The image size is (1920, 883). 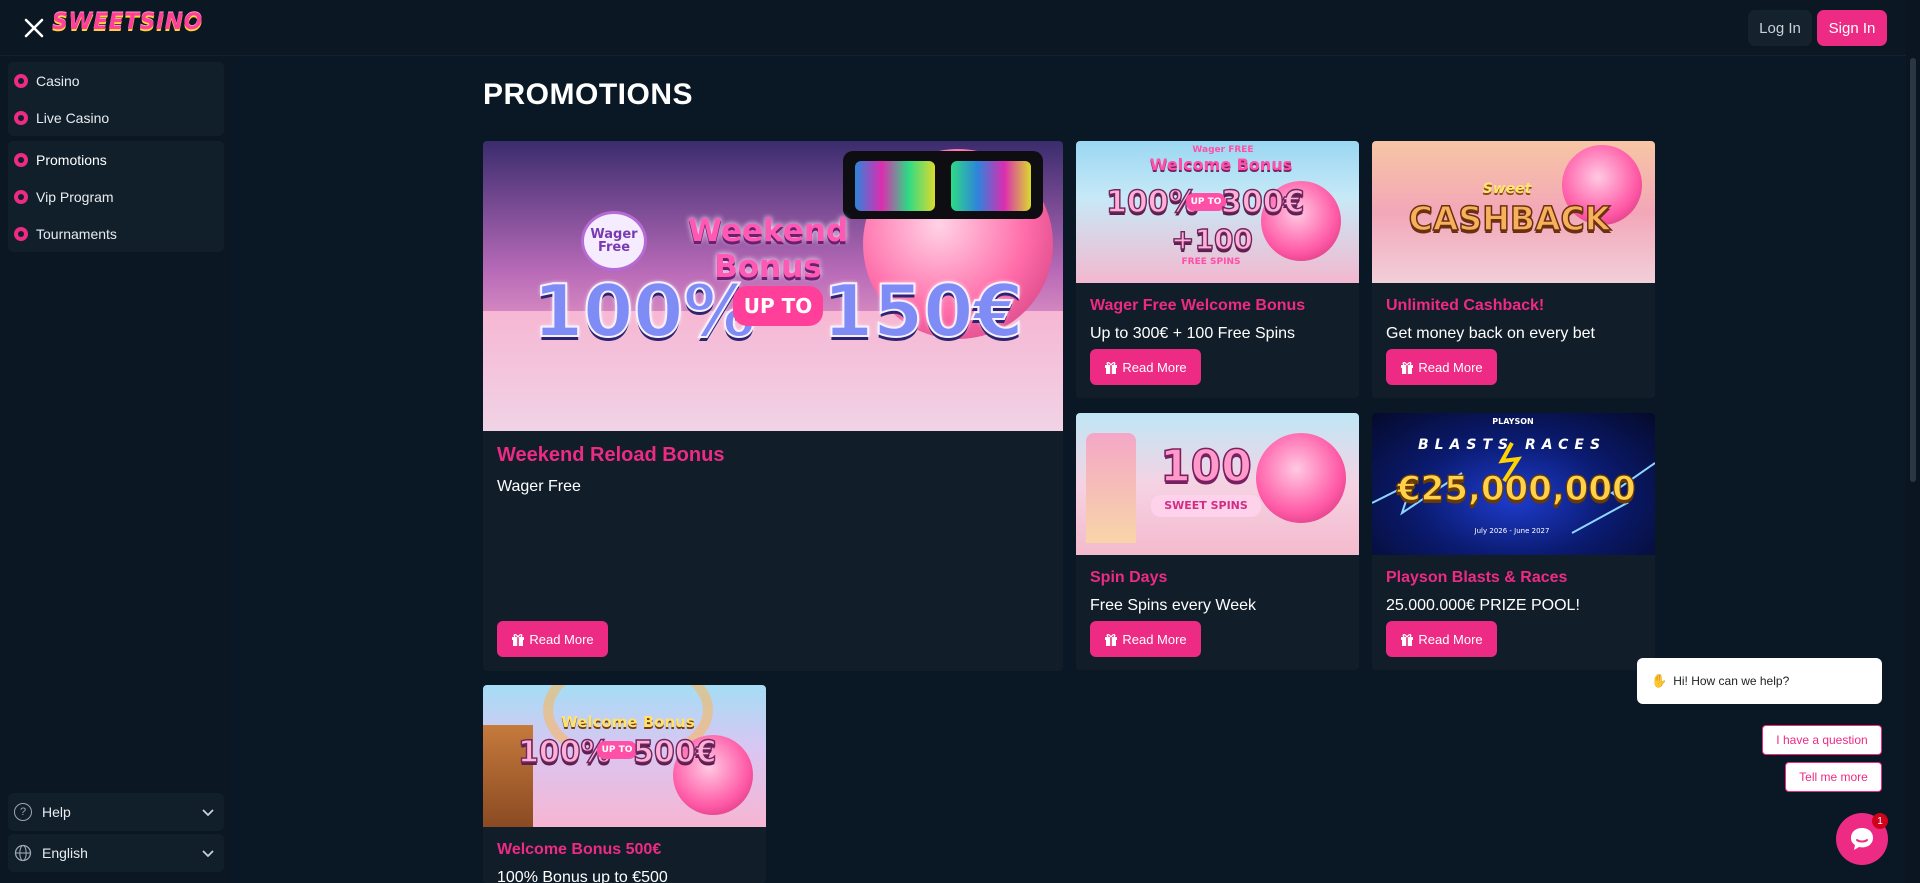 I want to click on help-icon: ?, so click(x=23, y=812).